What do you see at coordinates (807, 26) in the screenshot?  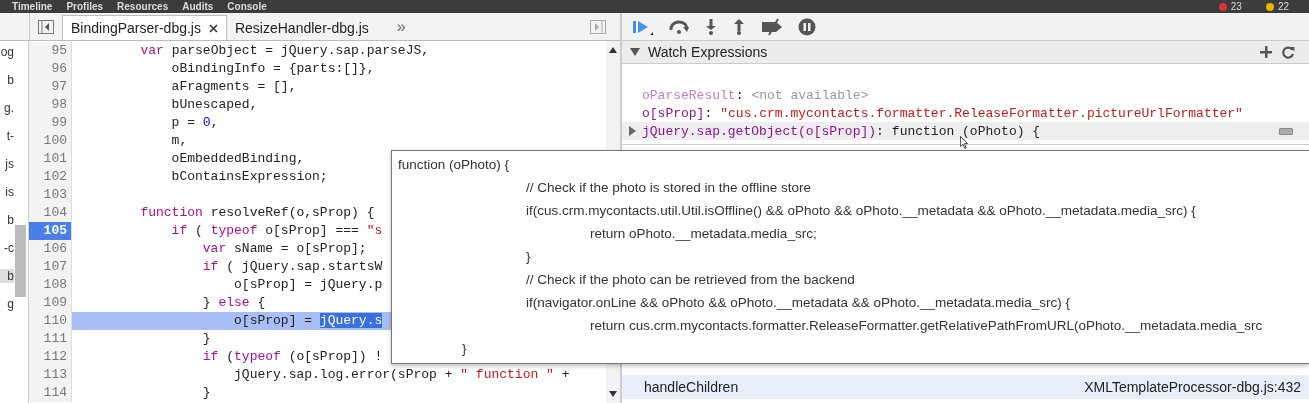 I see `pause-icon` at bounding box center [807, 26].